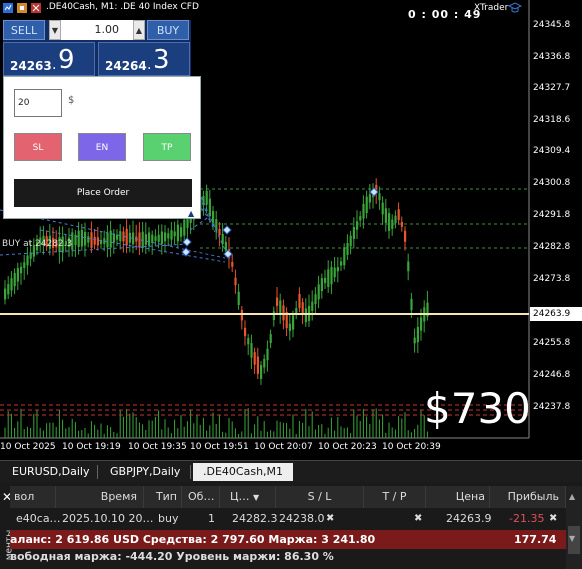 The width and height of the screenshot is (582, 569). What do you see at coordinates (574, 527) in the screenshot?
I see `toolbox-scrollbar: ▲ ▼` at bounding box center [574, 527].